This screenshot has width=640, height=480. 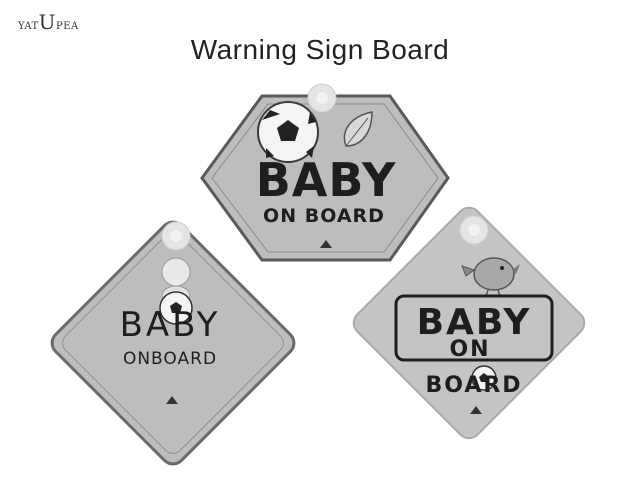 What do you see at coordinates (170, 359) in the screenshot?
I see `sign-left-line2: ONBOARD` at bounding box center [170, 359].